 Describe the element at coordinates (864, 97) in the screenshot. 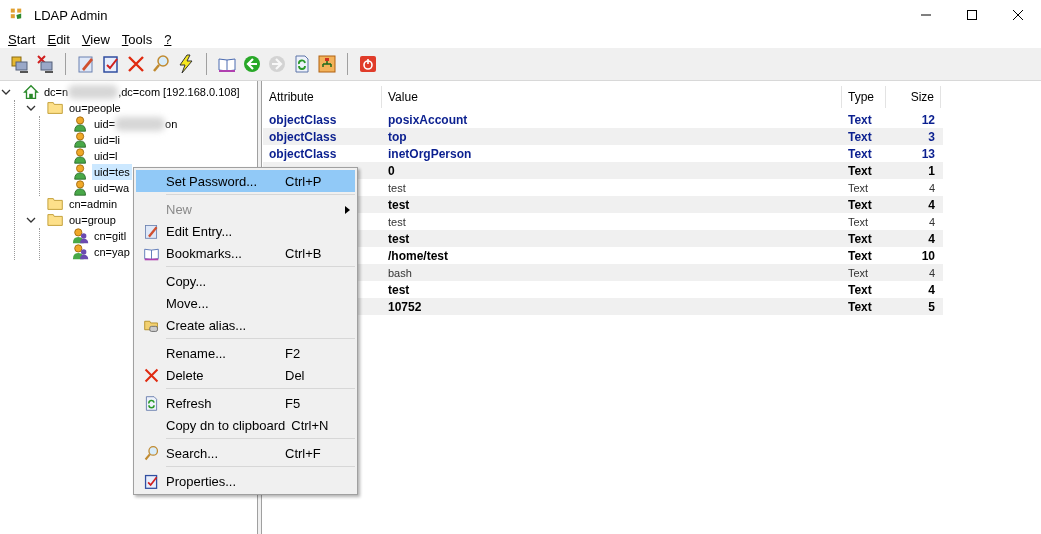

I see `column-header: Type` at that location.